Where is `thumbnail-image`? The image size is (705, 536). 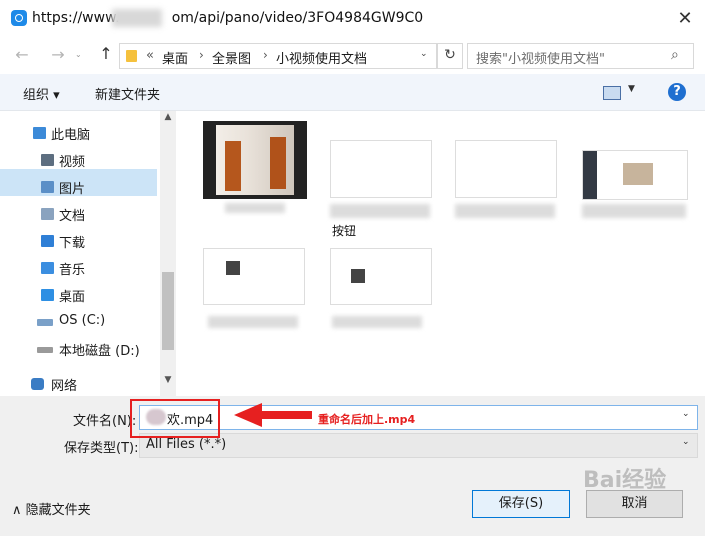 thumbnail-image is located at coordinates (638, 174).